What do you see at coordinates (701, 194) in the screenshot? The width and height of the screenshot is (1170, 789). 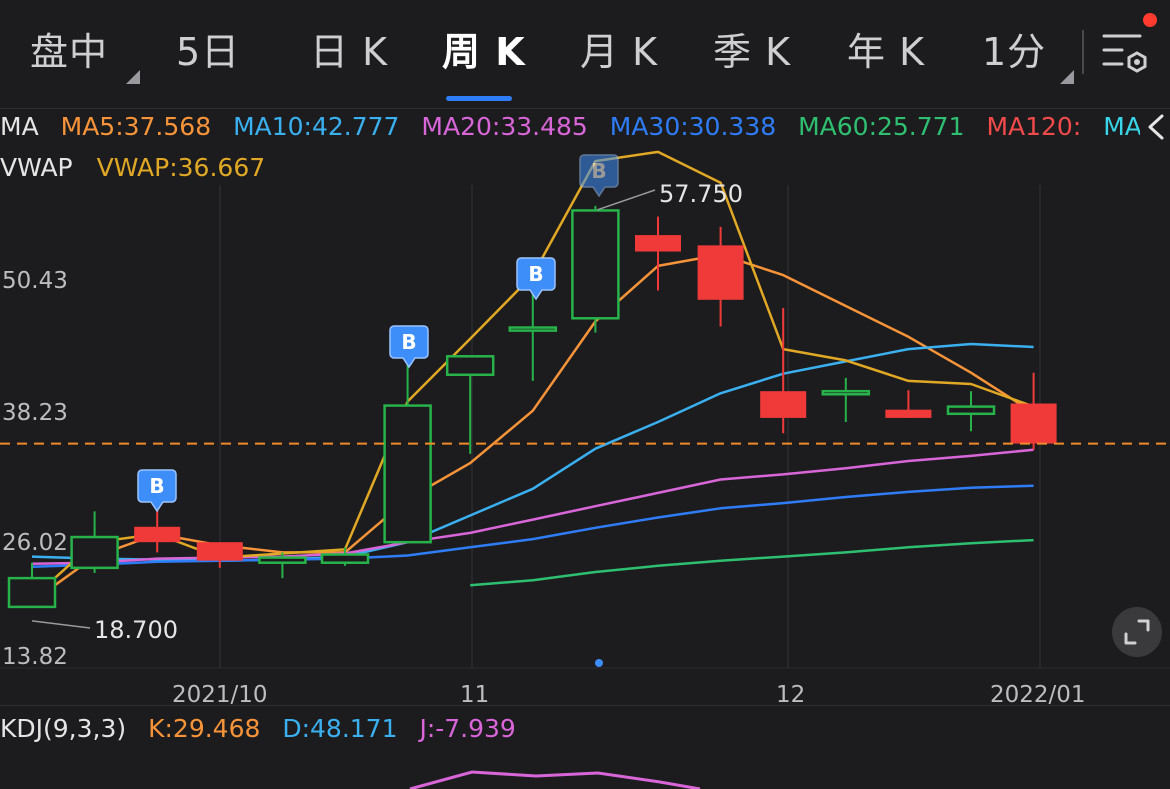 I see `high-price-label: 57.750` at bounding box center [701, 194].